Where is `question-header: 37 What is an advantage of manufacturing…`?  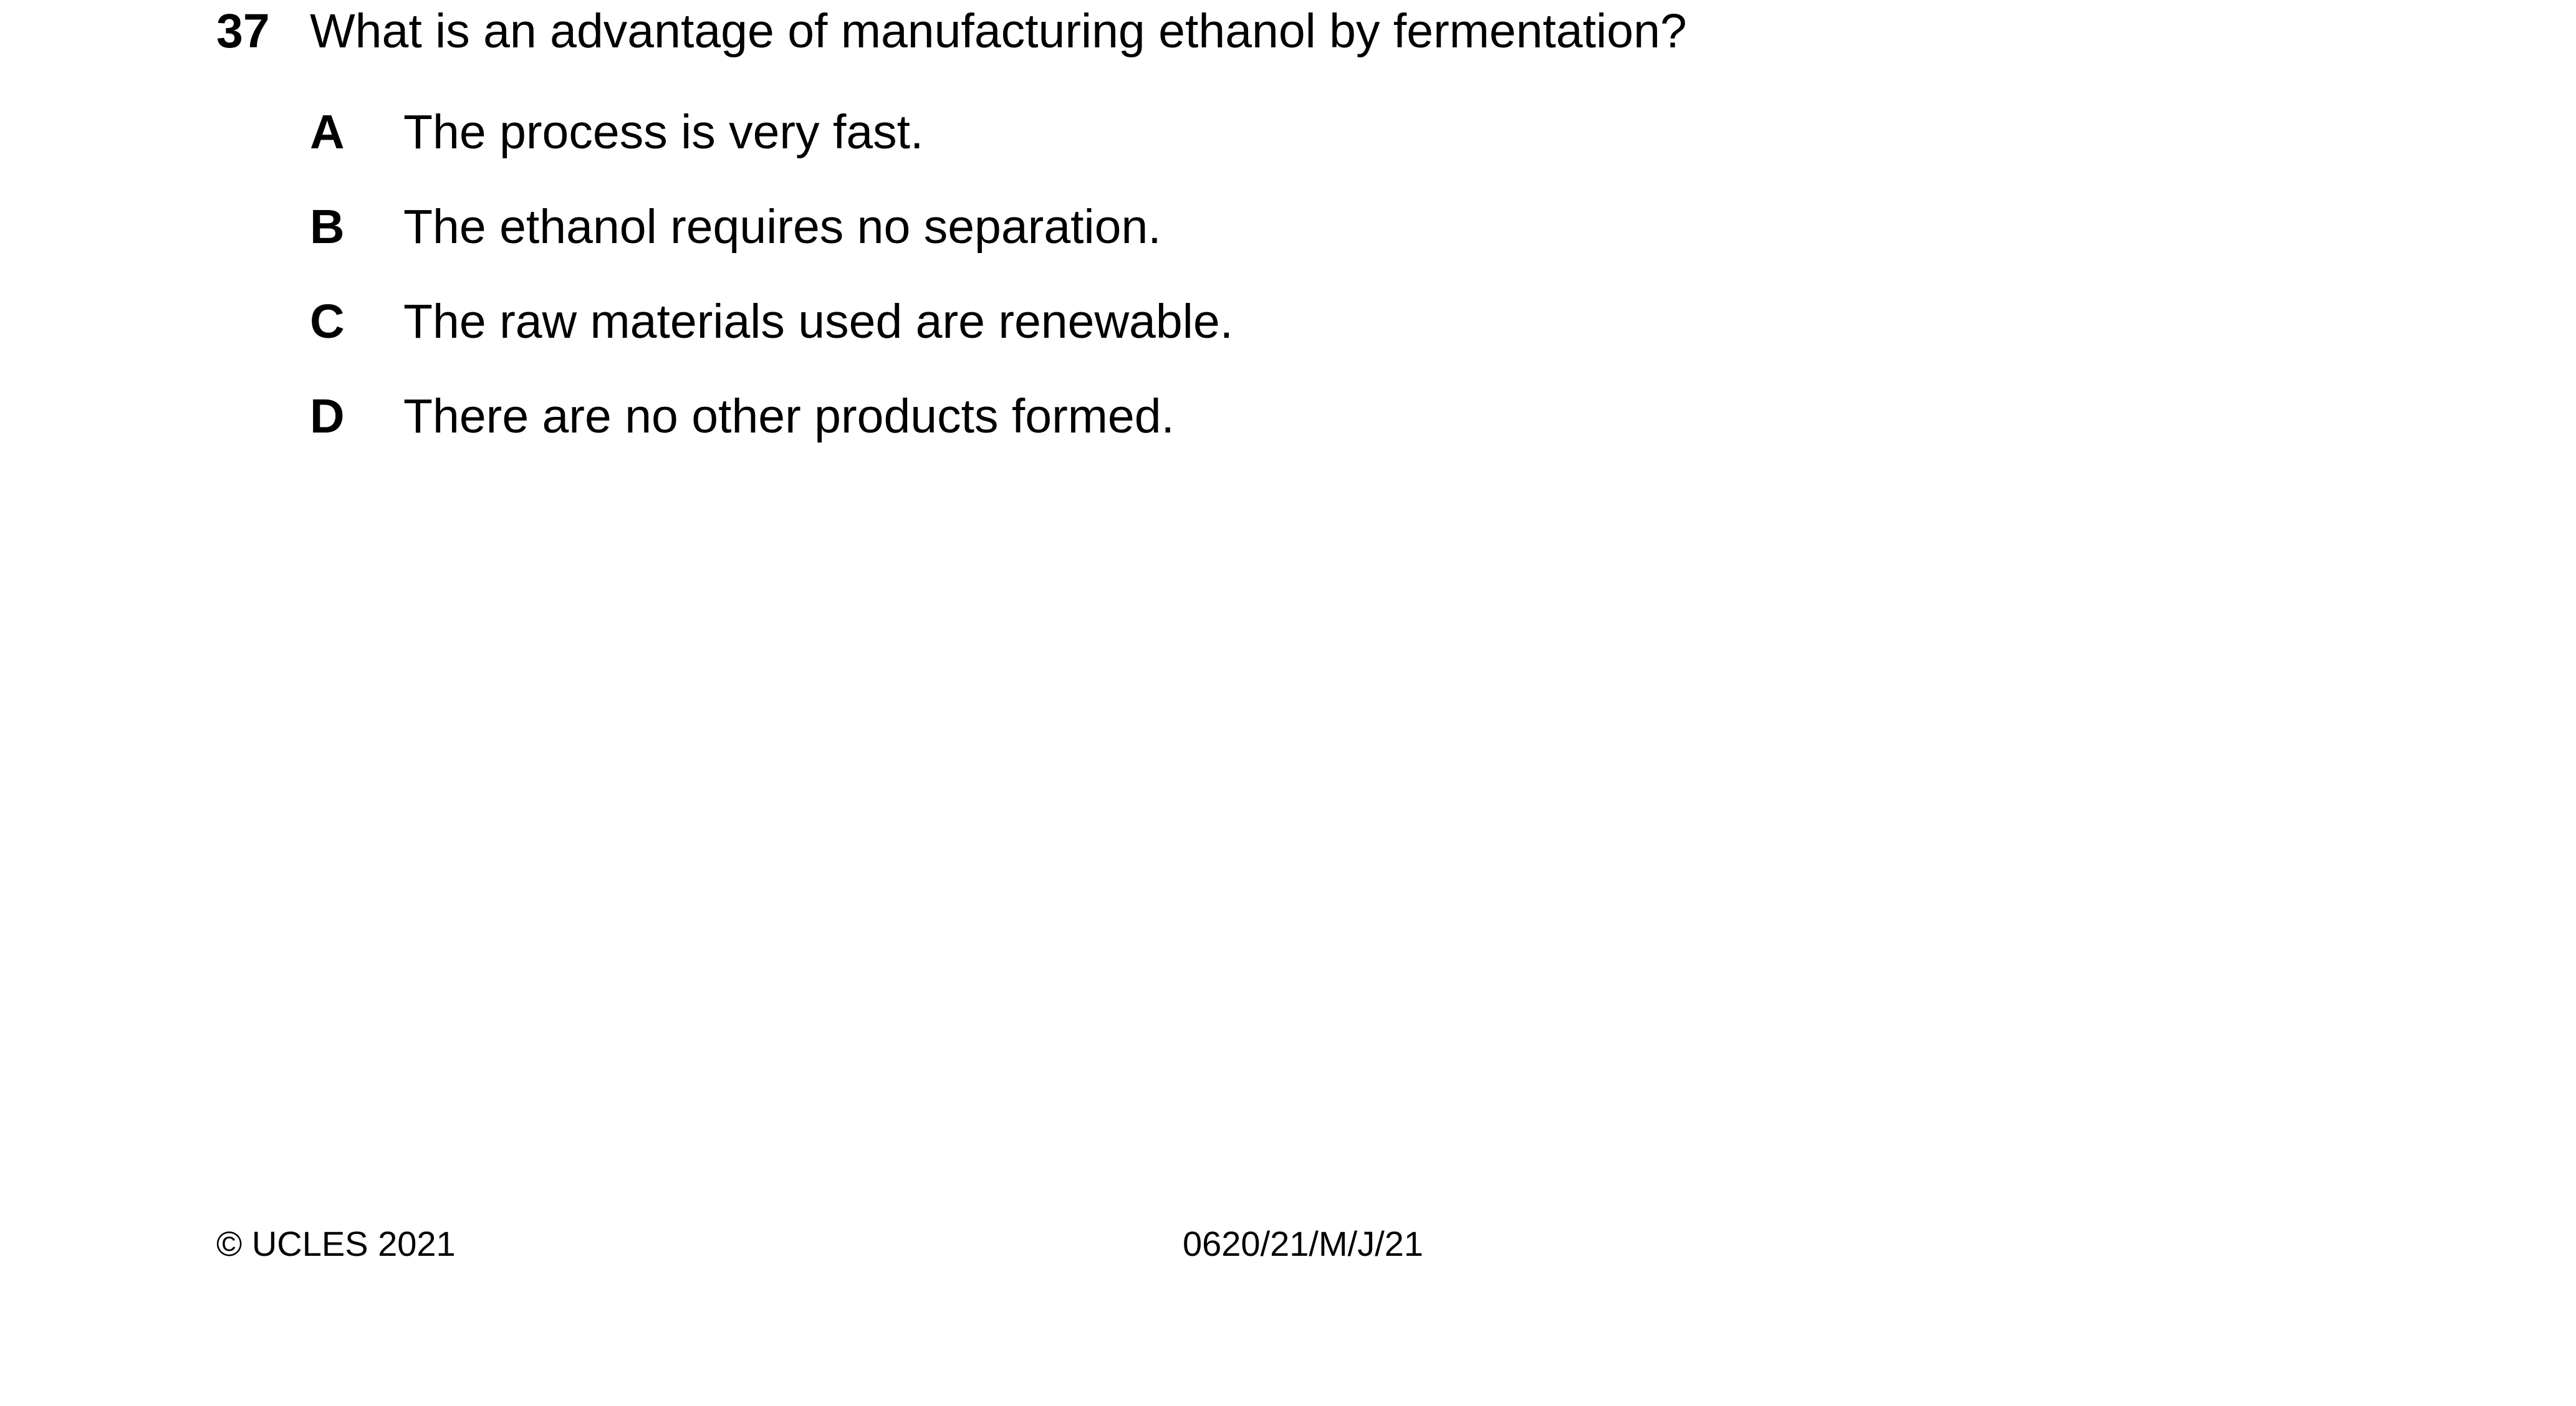
question-header: 37 What is an advantage of manufacturing… is located at coordinates (1338, 31).